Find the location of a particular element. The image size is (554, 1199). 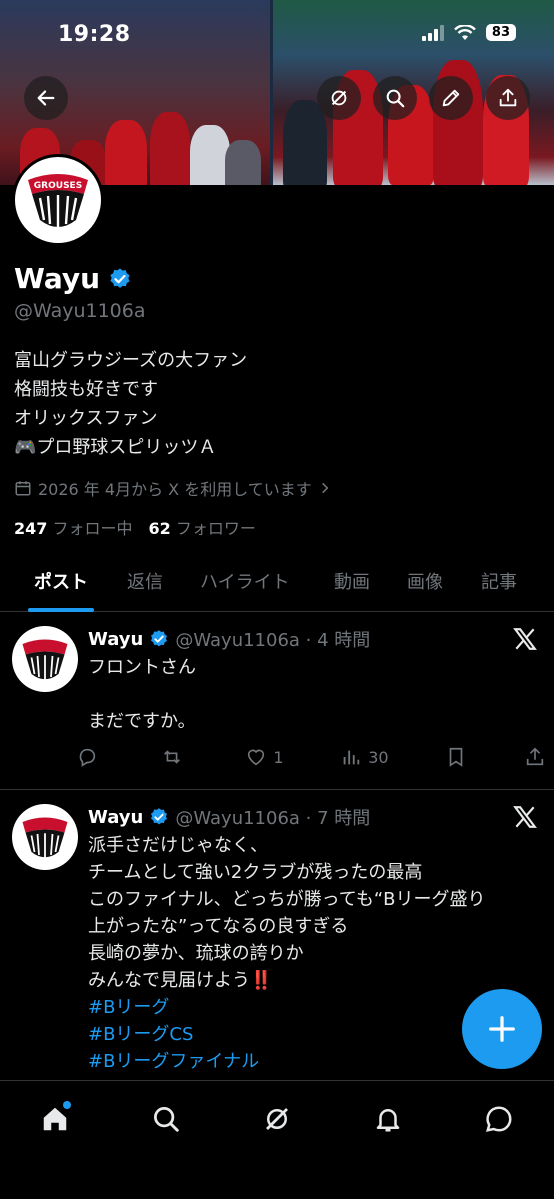

followers-count: 62 is located at coordinates (159, 528).